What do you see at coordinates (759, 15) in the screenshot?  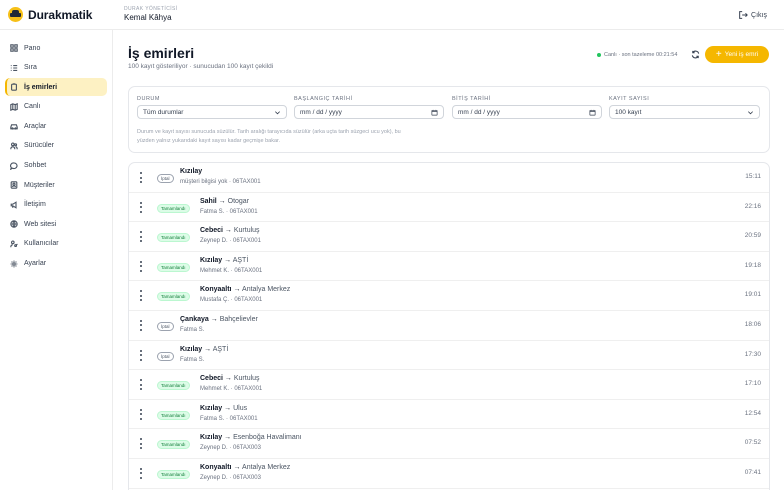 I see `logout-label: Çıkış` at bounding box center [759, 15].